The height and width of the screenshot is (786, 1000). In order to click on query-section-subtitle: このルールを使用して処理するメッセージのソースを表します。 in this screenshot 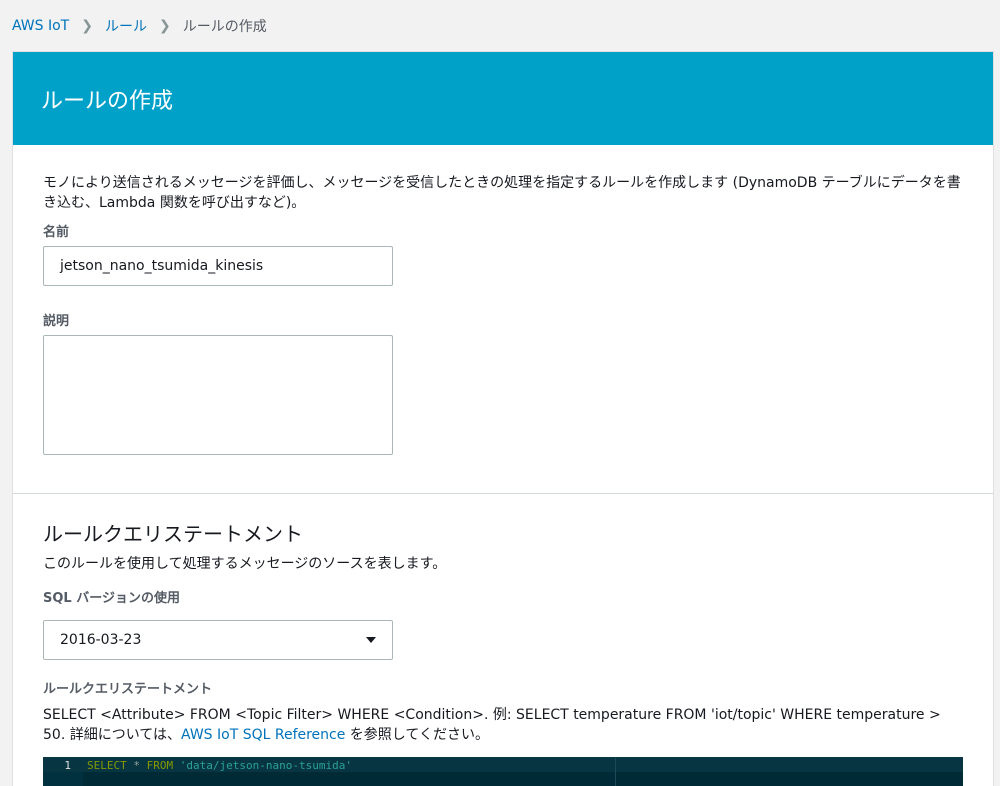, I will do `click(245, 564)`.